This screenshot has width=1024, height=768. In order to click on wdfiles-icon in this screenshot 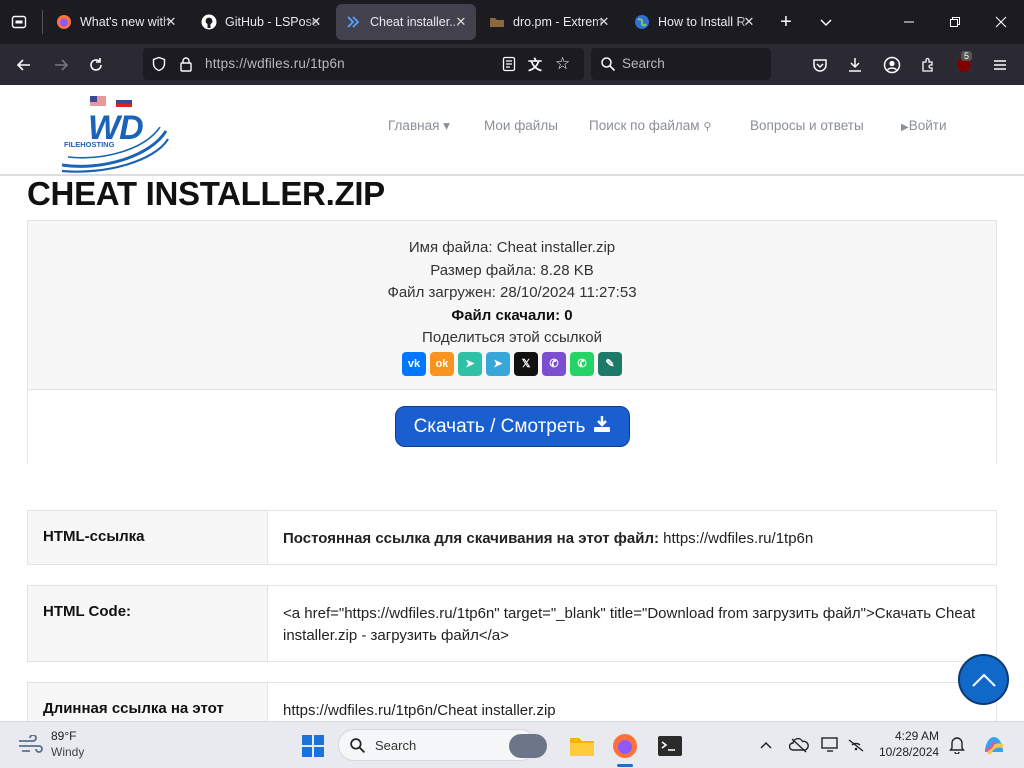, I will do `click(354, 22)`.